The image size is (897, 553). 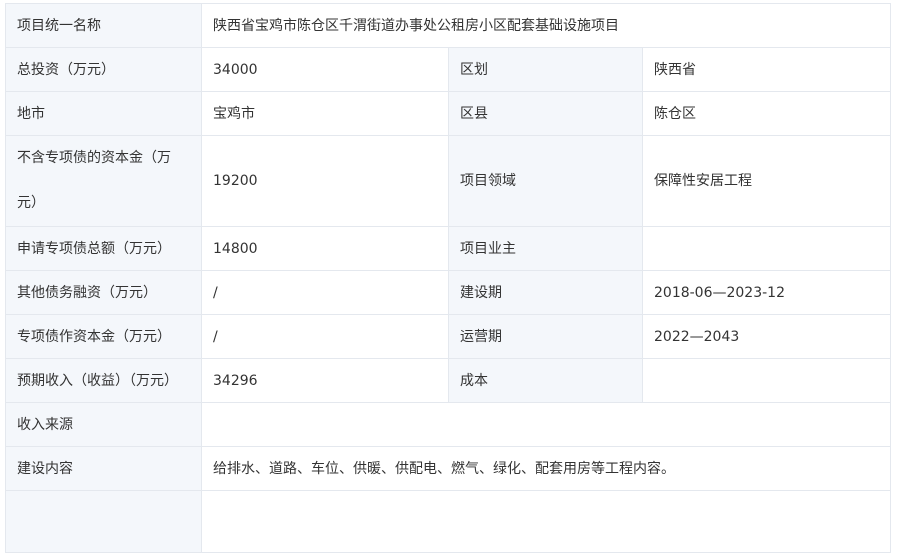 What do you see at coordinates (546, 424) in the screenshot?
I see `income-source-value` at bounding box center [546, 424].